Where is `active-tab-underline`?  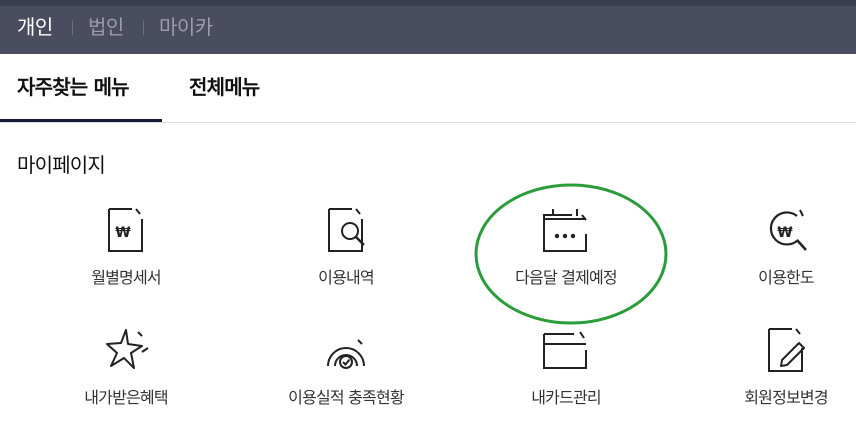
active-tab-underline is located at coordinates (81, 120).